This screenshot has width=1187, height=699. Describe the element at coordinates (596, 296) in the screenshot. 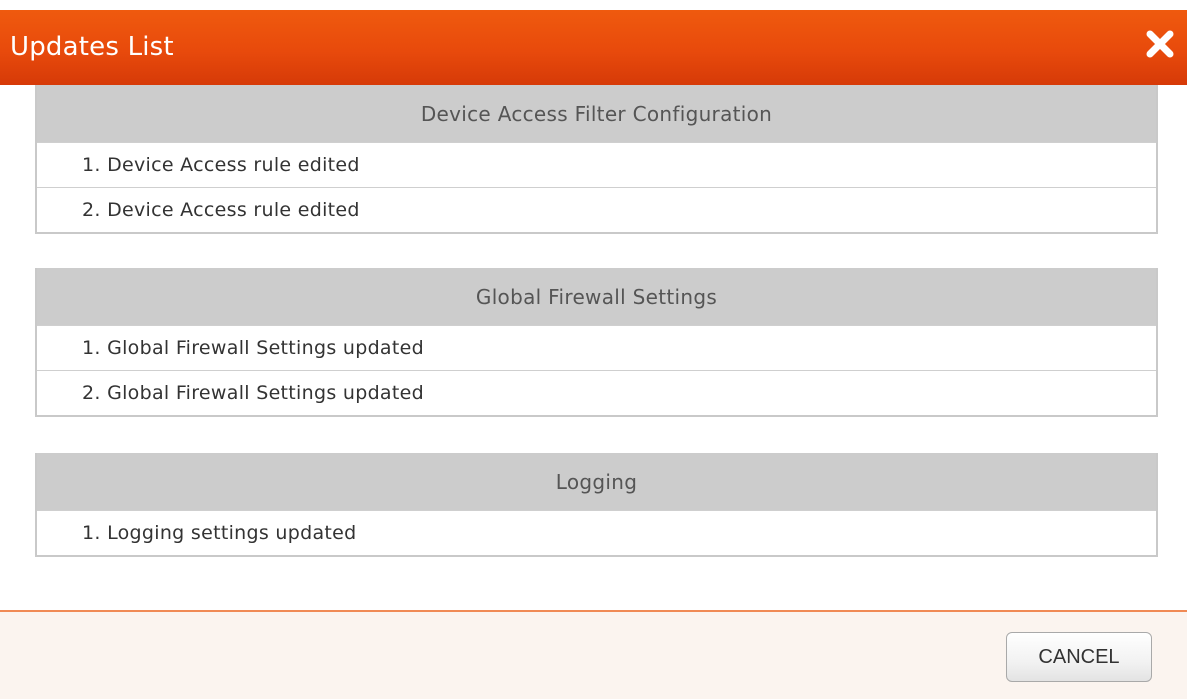

I see `section-title: Global Firewall Settings` at that location.